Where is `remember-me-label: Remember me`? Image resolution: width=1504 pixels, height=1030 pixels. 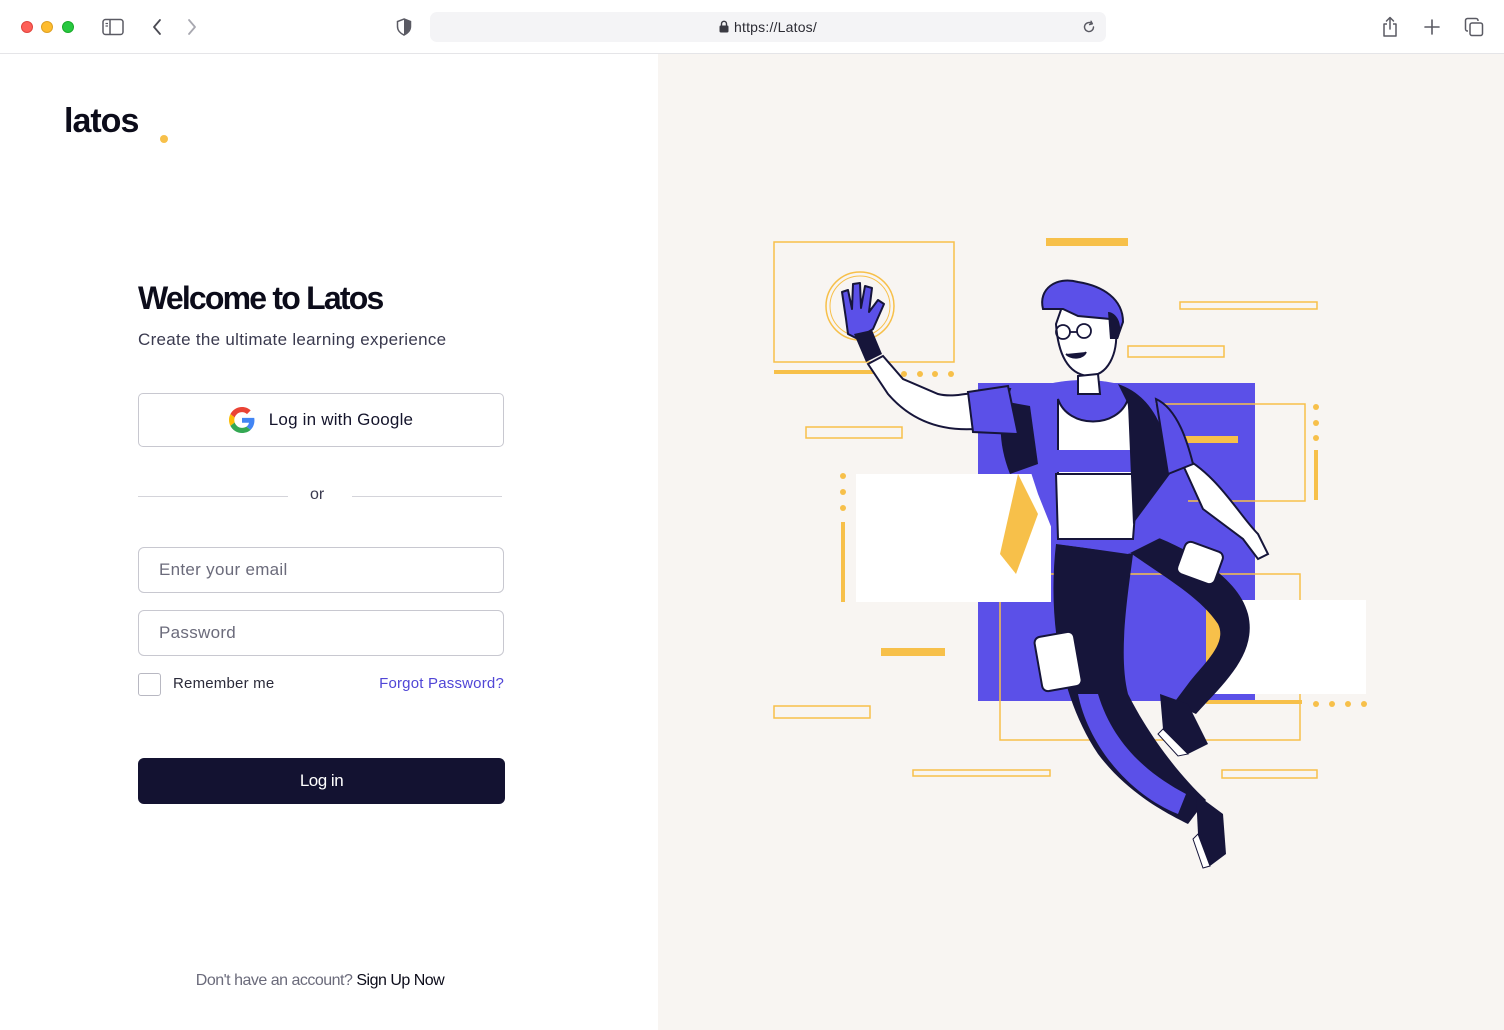
remember-me-label: Remember me is located at coordinates (223, 683).